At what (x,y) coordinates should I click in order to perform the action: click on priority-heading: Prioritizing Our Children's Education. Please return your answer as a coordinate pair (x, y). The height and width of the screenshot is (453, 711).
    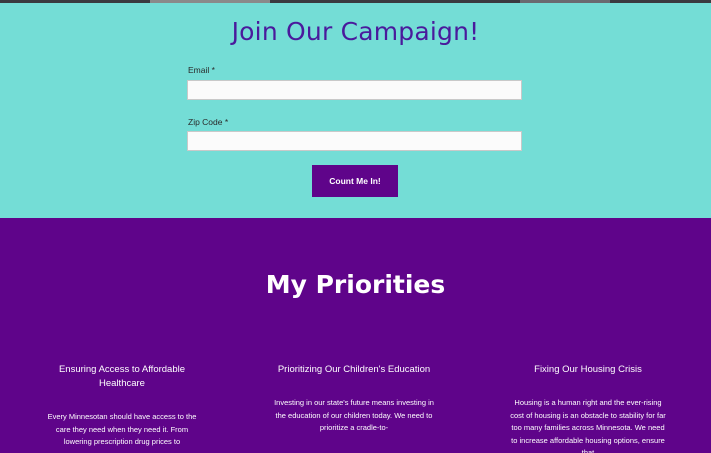
    Looking at the image, I should click on (354, 369).